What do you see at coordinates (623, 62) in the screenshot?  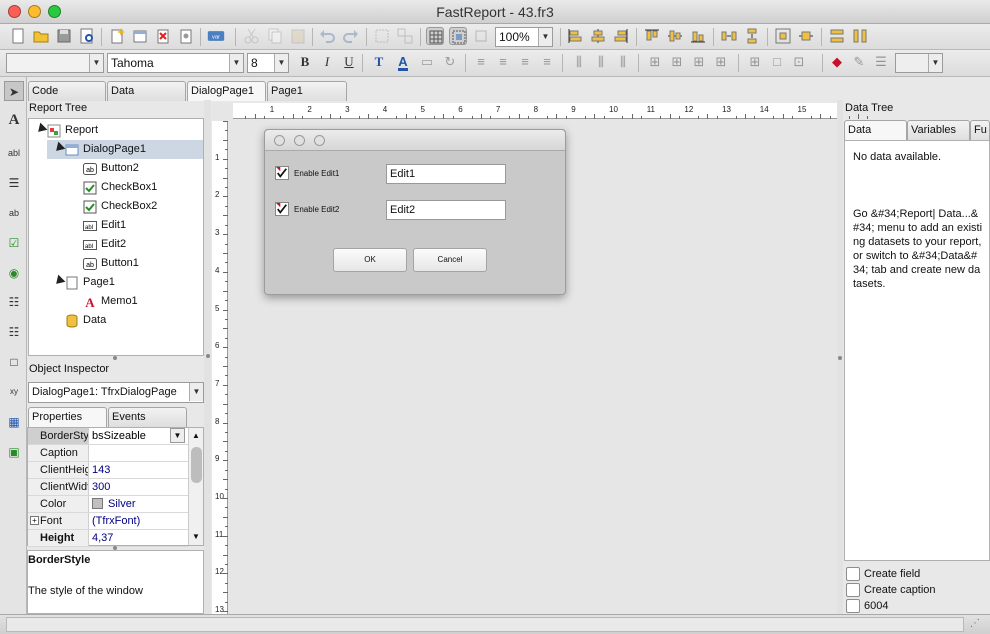 I see `text-valign-bottom-icon: ⫼` at bounding box center [623, 62].